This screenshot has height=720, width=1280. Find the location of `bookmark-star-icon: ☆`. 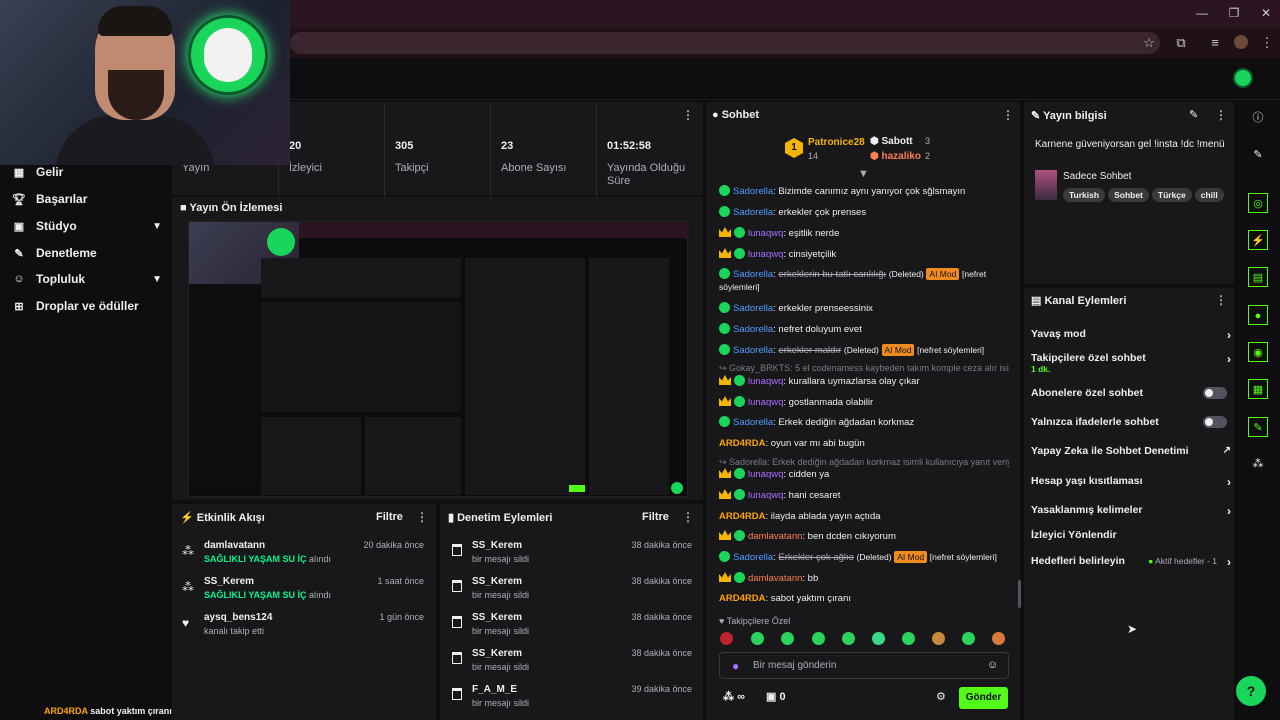

bookmark-star-icon: ☆ is located at coordinates (1149, 43).